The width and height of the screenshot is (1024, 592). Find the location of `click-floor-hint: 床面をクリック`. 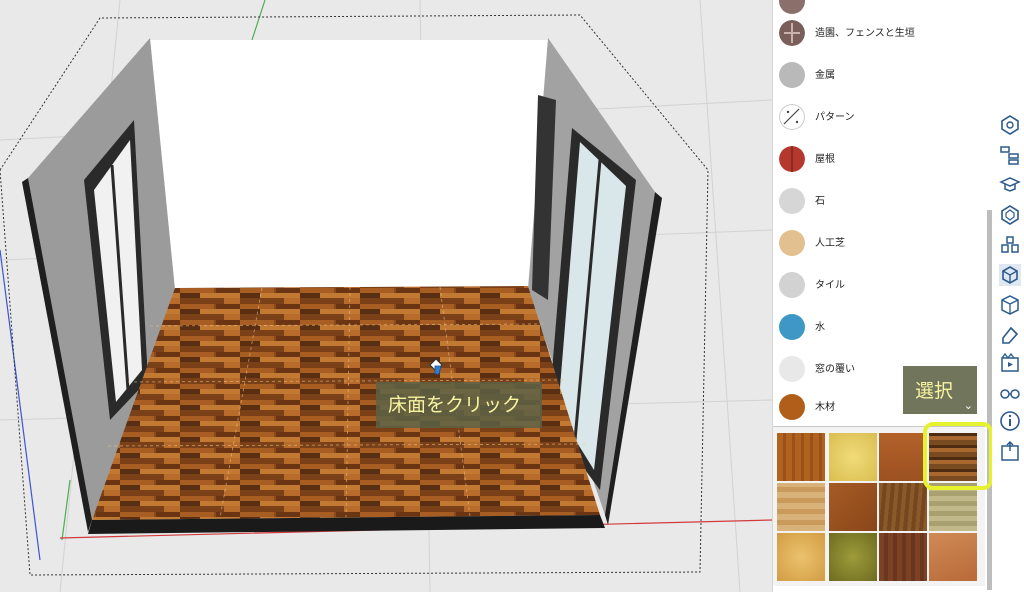

click-floor-hint: 床面をクリック is located at coordinates (459, 405).